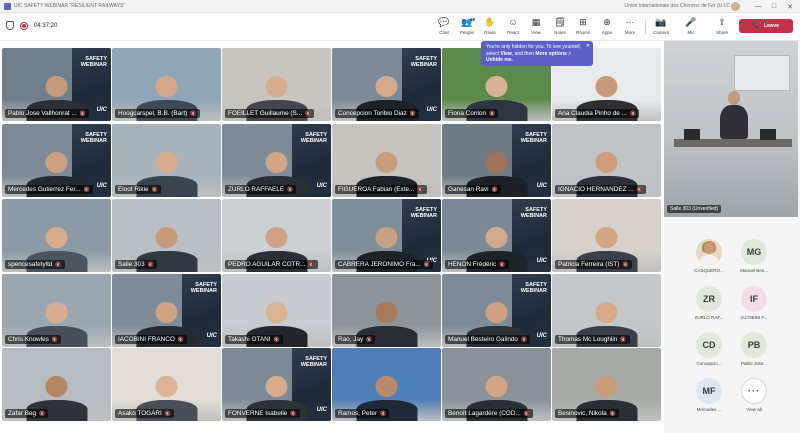 This screenshot has width=800, height=433. I want to click on leave-button: 📞 Leave, so click(766, 26).